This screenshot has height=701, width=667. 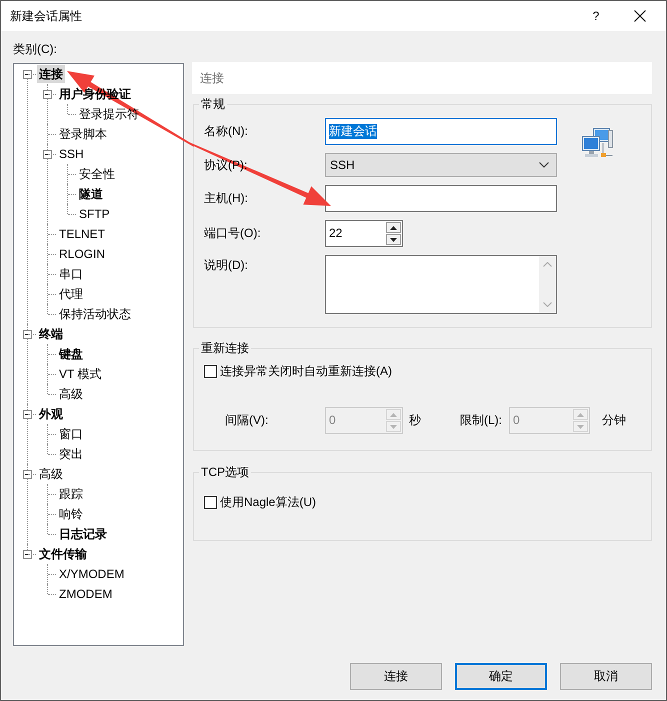 What do you see at coordinates (71, 514) in the screenshot?
I see `tree-item: 响铃` at bounding box center [71, 514].